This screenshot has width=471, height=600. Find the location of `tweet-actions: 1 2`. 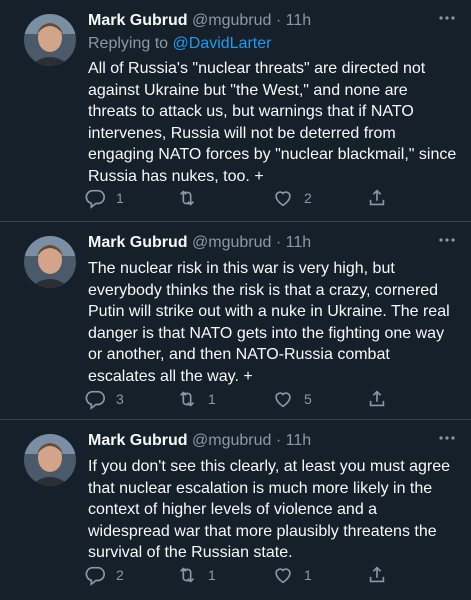

tweet-actions: 1 2 is located at coordinates (240, 198).